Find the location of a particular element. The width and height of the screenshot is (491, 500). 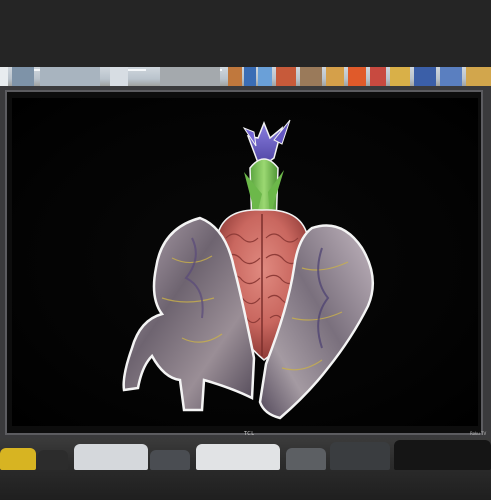

tv-brand-logo: TCL is located at coordinates (249, 434).